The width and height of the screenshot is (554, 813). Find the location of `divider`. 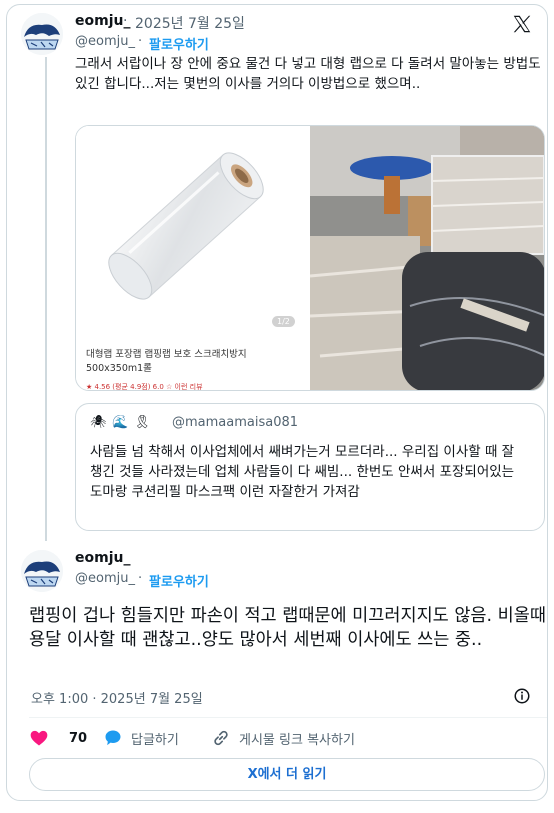

divider is located at coordinates (288, 717).